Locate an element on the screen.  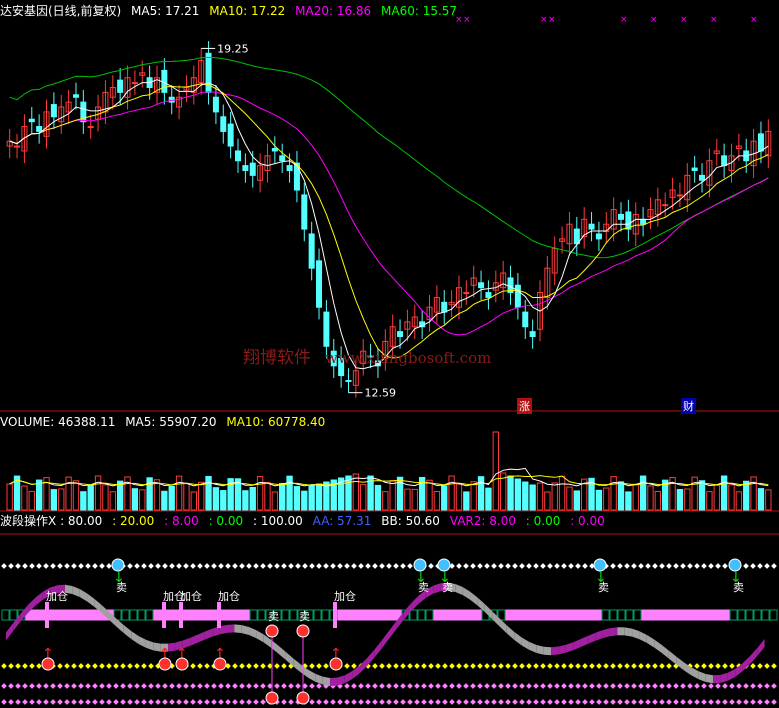
volume-chart is located at coordinates (389, 462).